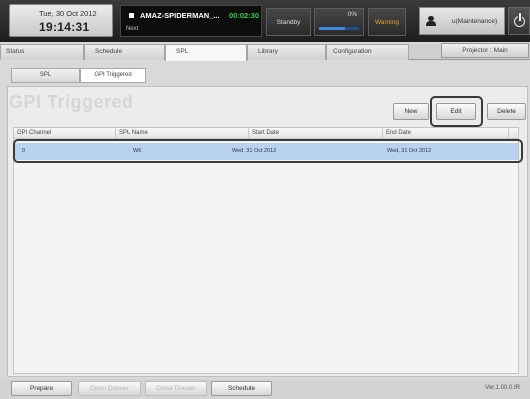  What do you see at coordinates (332, 28) in the screenshot?
I see `progress-fill` at bounding box center [332, 28].